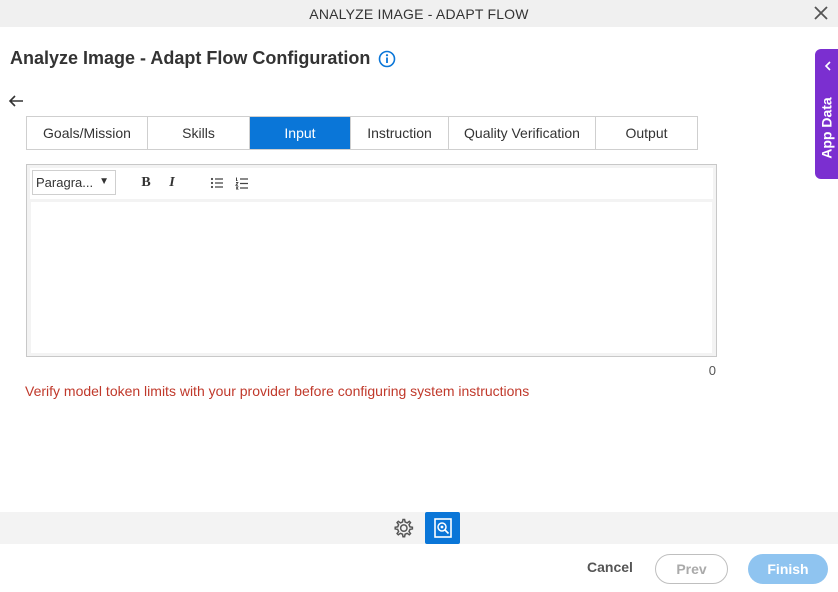 The image size is (838, 592). I want to click on finish-button: Finish, so click(788, 569).